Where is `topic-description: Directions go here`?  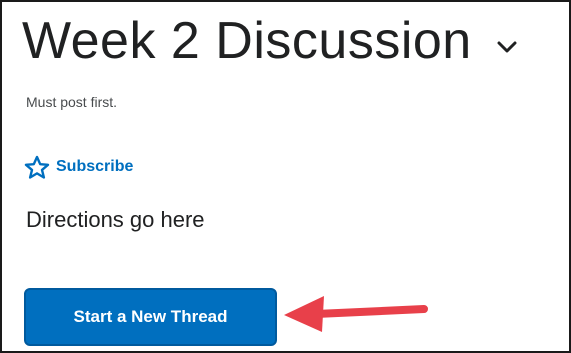 topic-description: Directions go here is located at coordinates (115, 219).